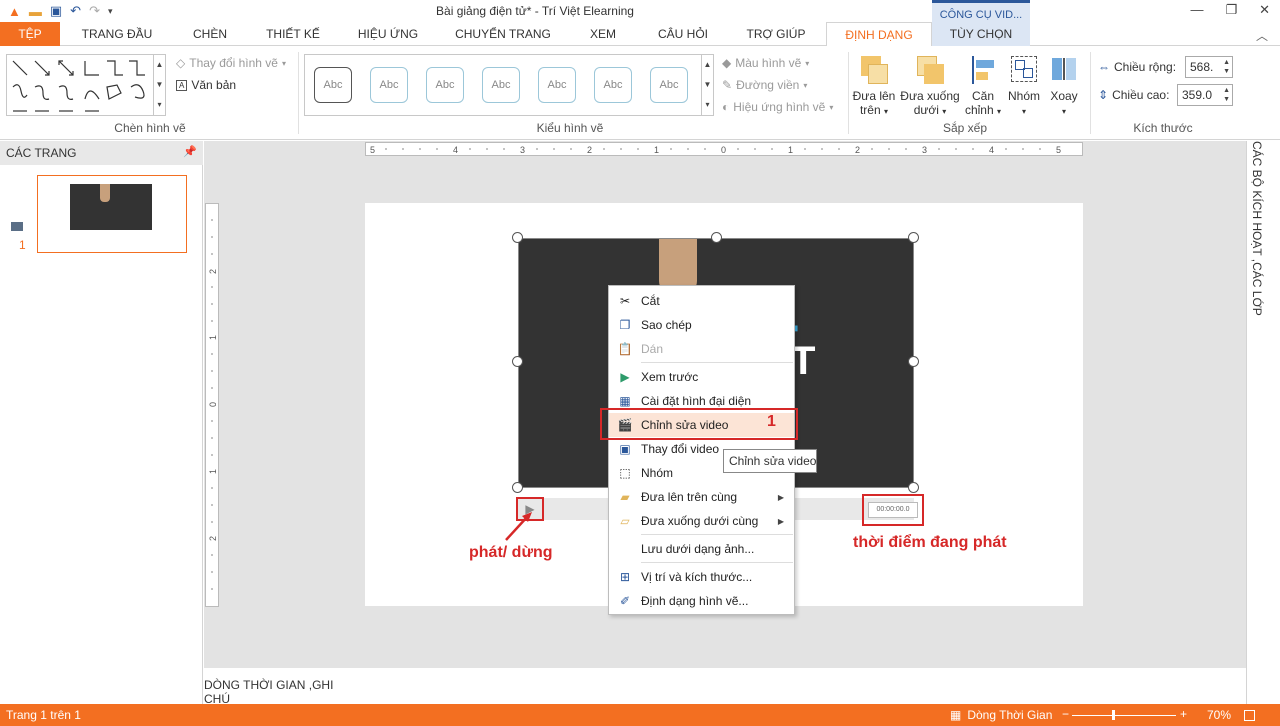 The width and height of the screenshot is (1280, 726). What do you see at coordinates (613, 85) in the screenshot?
I see `shape-style-6: Abc` at bounding box center [613, 85].